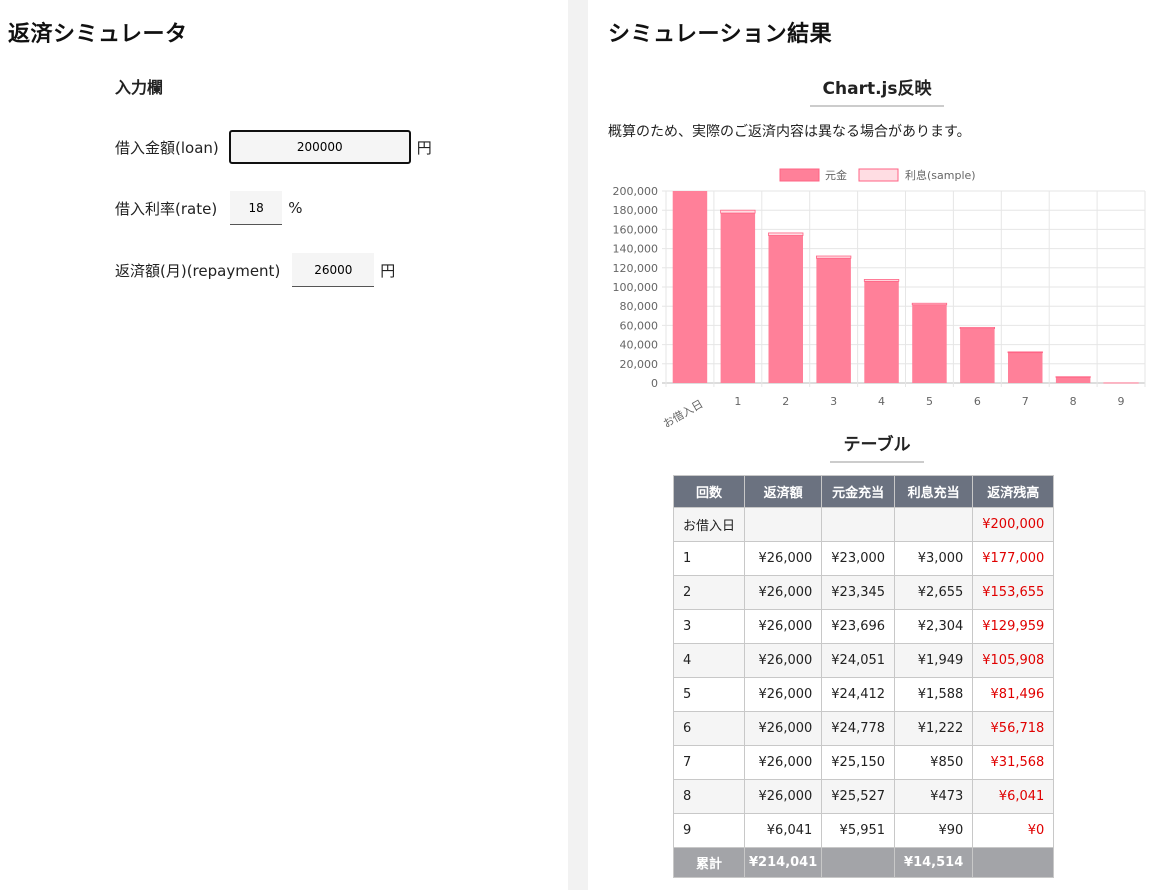 The image size is (1167, 890). I want to click on balance-cell: ¥0, so click(1013, 830).